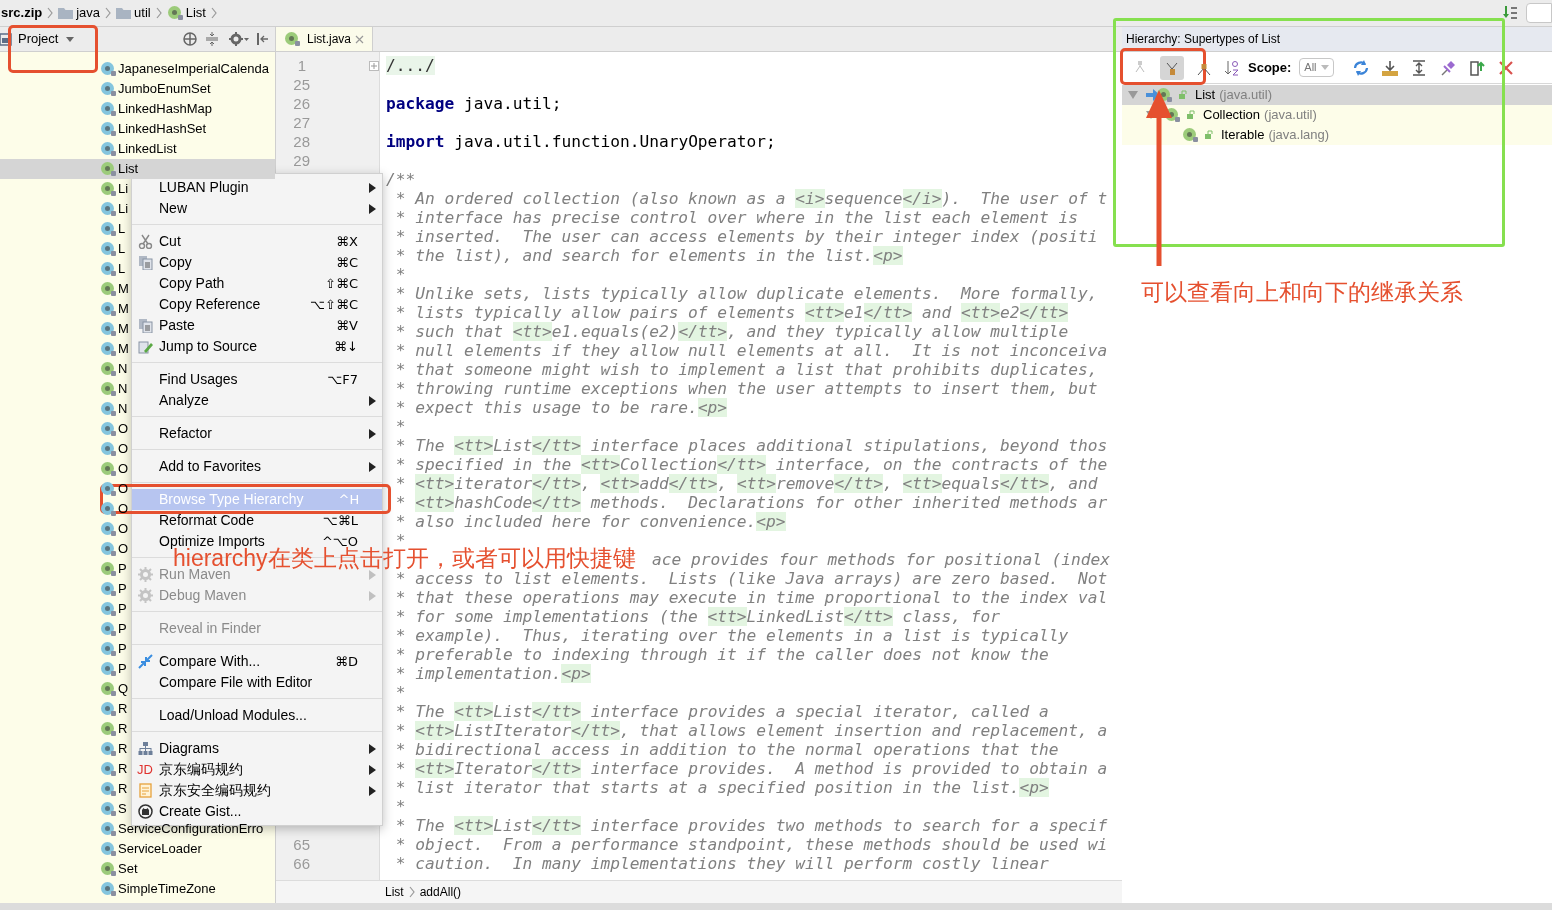  What do you see at coordinates (151, 849) in the screenshot?
I see `tree-item: ServiceLoader` at bounding box center [151, 849].